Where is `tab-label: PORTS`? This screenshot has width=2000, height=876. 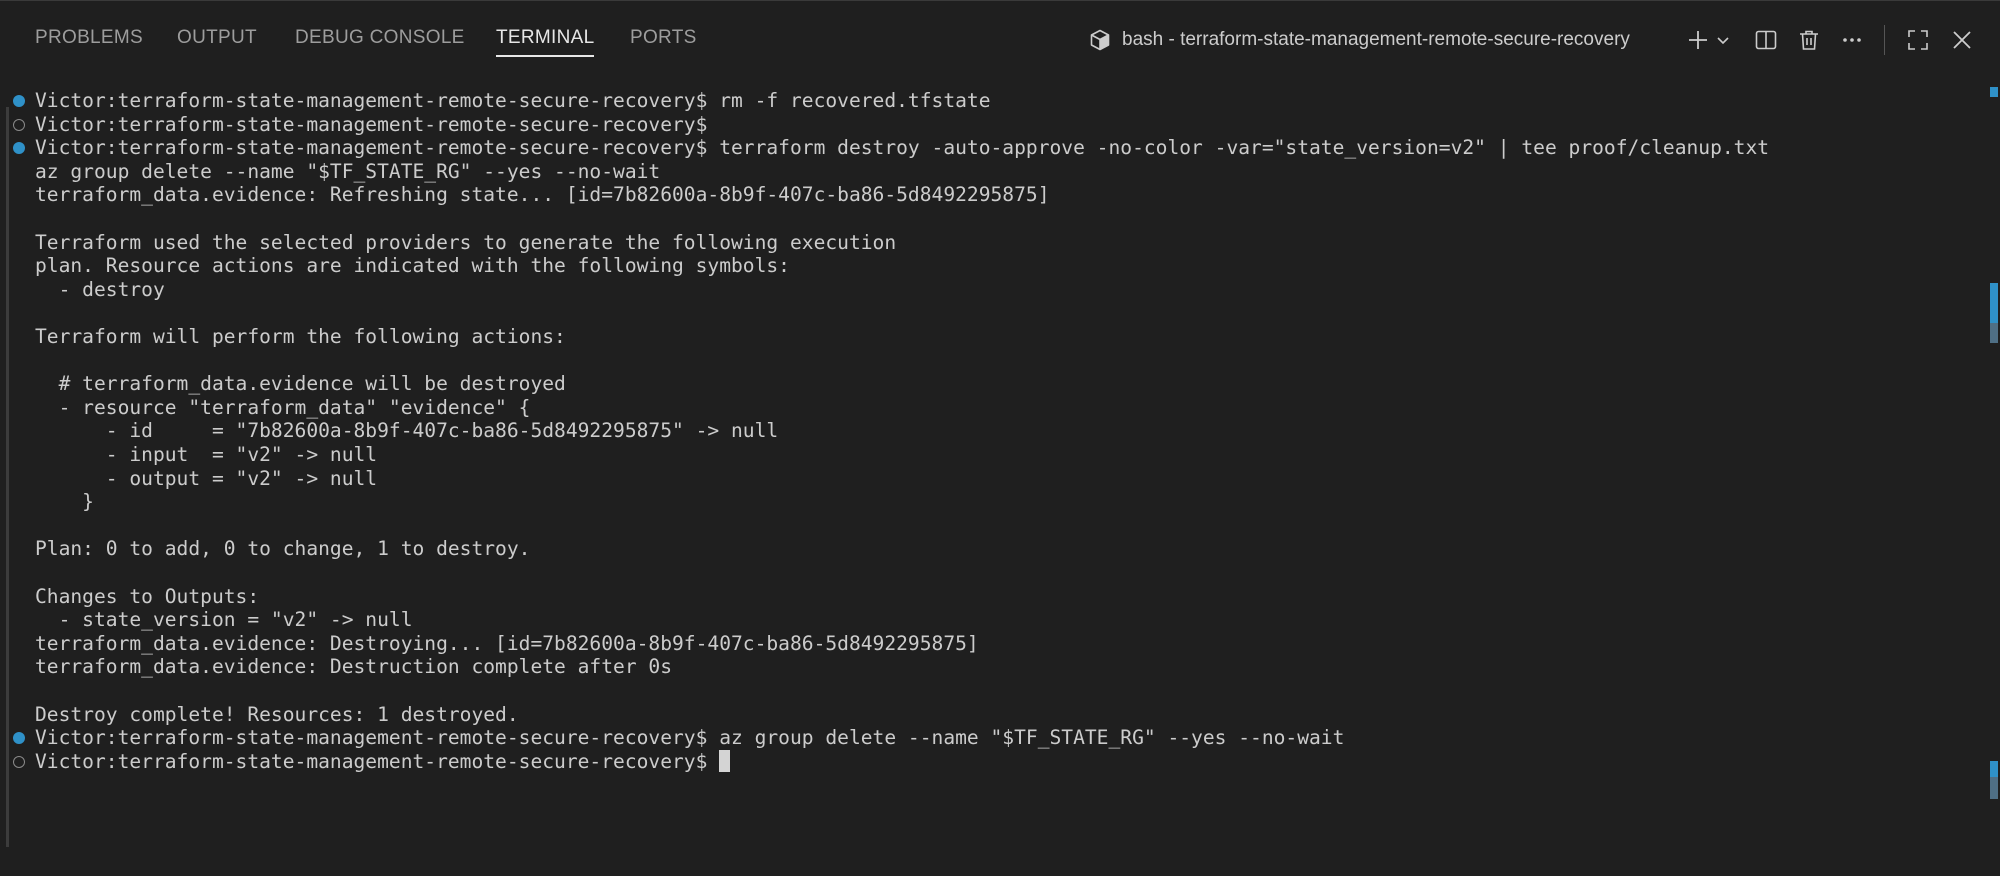
tab-label: PORTS is located at coordinates (663, 37).